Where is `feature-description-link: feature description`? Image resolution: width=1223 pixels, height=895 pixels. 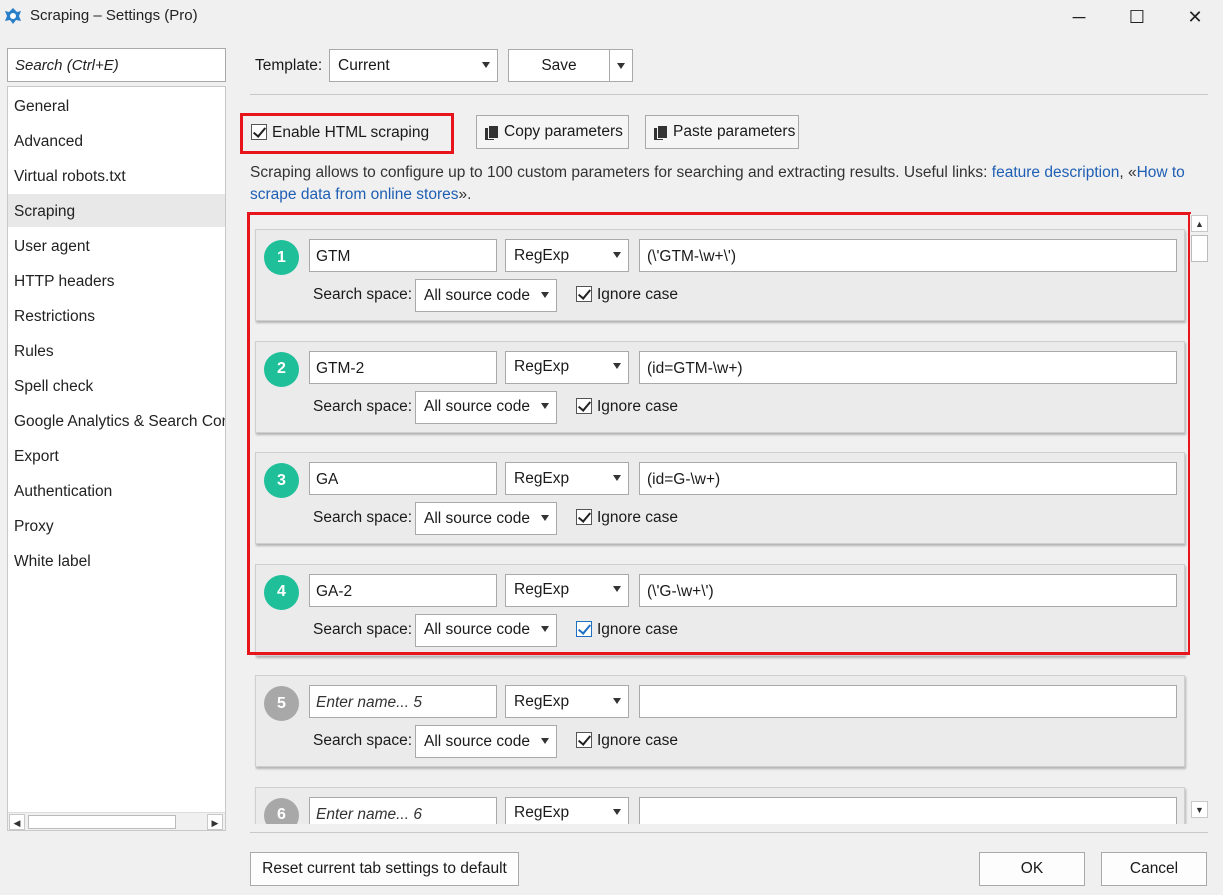
feature-description-link: feature description is located at coordinates (1056, 172).